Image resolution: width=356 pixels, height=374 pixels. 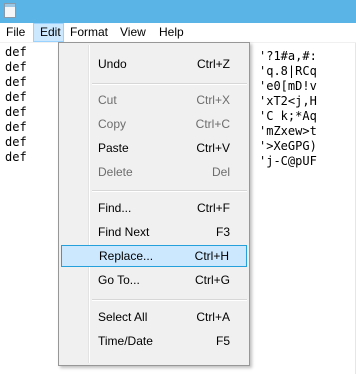 I want to click on menu-item-delete: Delete Del, so click(x=154, y=172).